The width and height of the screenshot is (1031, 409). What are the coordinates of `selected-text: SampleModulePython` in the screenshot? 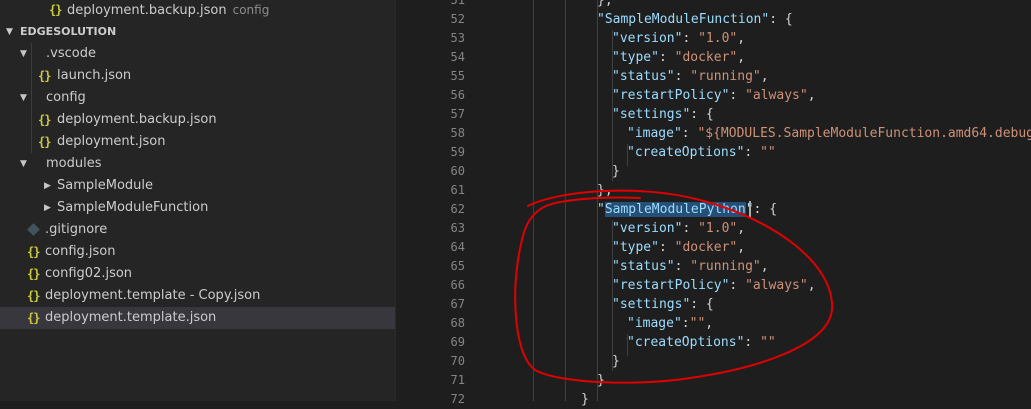 It's located at (675, 209).